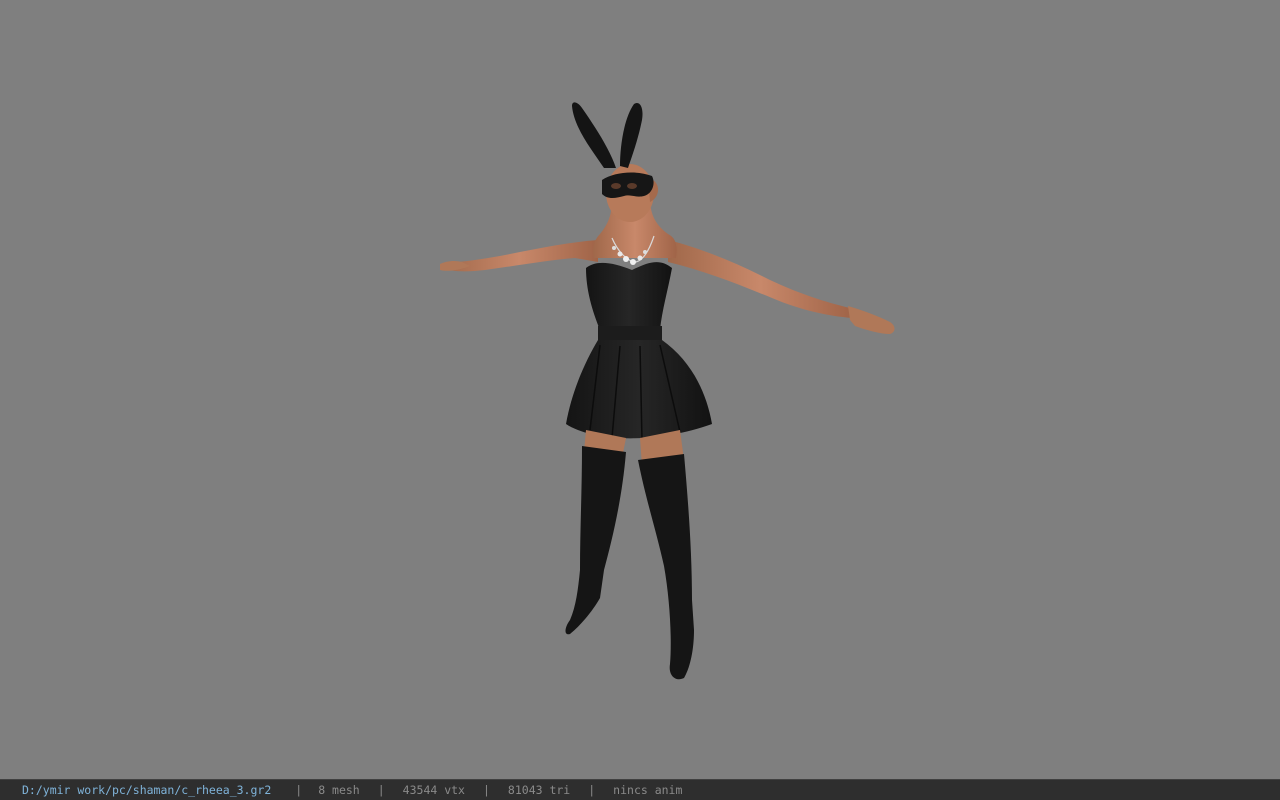 This screenshot has width=1280, height=800. What do you see at coordinates (666, 567) in the screenshot?
I see `right-boot` at bounding box center [666, 567].